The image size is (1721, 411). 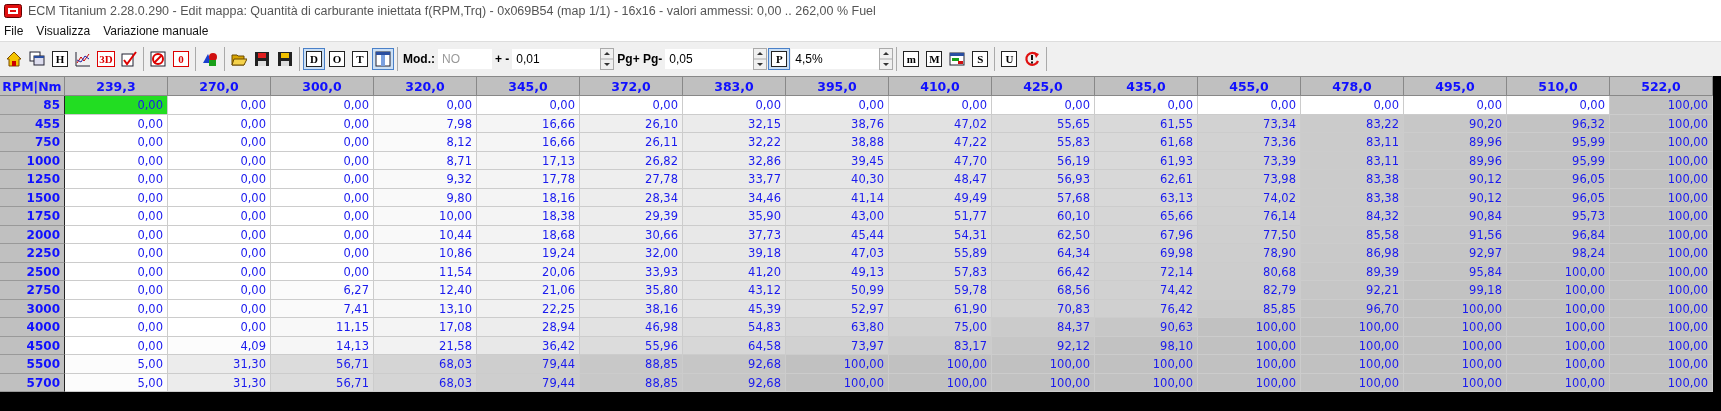 I want to click on table-cell: 95,73, so click(x=1558, y=216).